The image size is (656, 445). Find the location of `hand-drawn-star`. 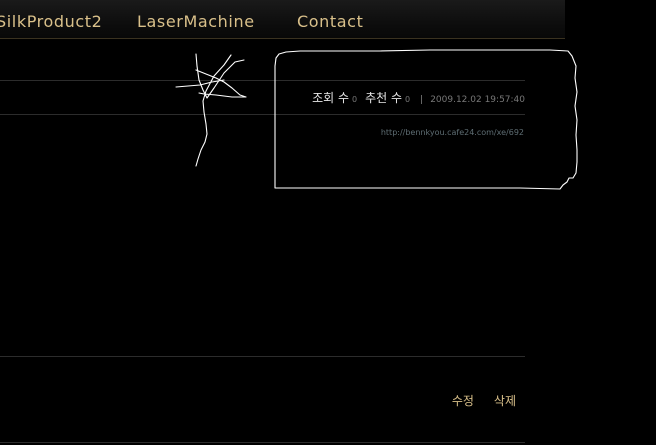

hand-drawn-star is located at coordinates (211, 110).